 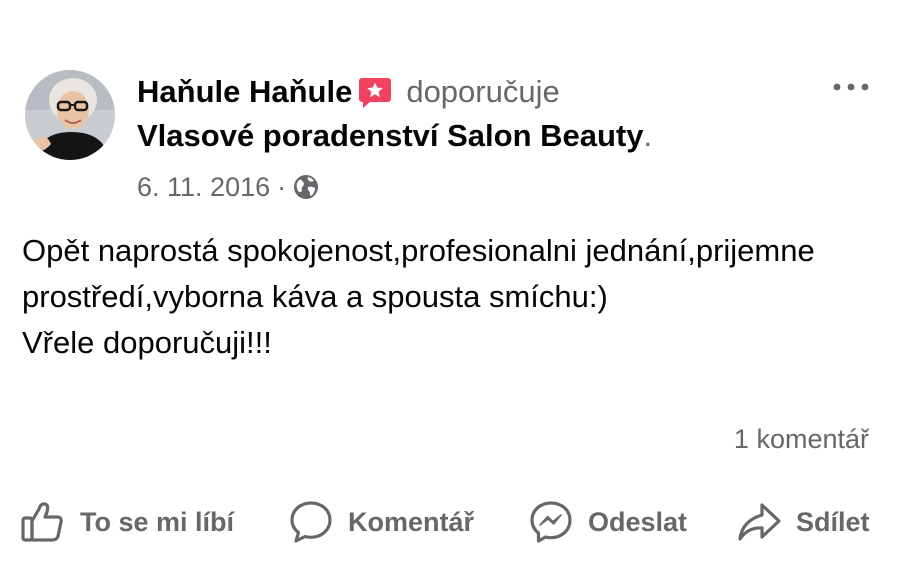 What do you see at coordinates (203, 187) in the screenshot?
I see `post-date: 6. 11. 2016` at bounding box center [203, 187].